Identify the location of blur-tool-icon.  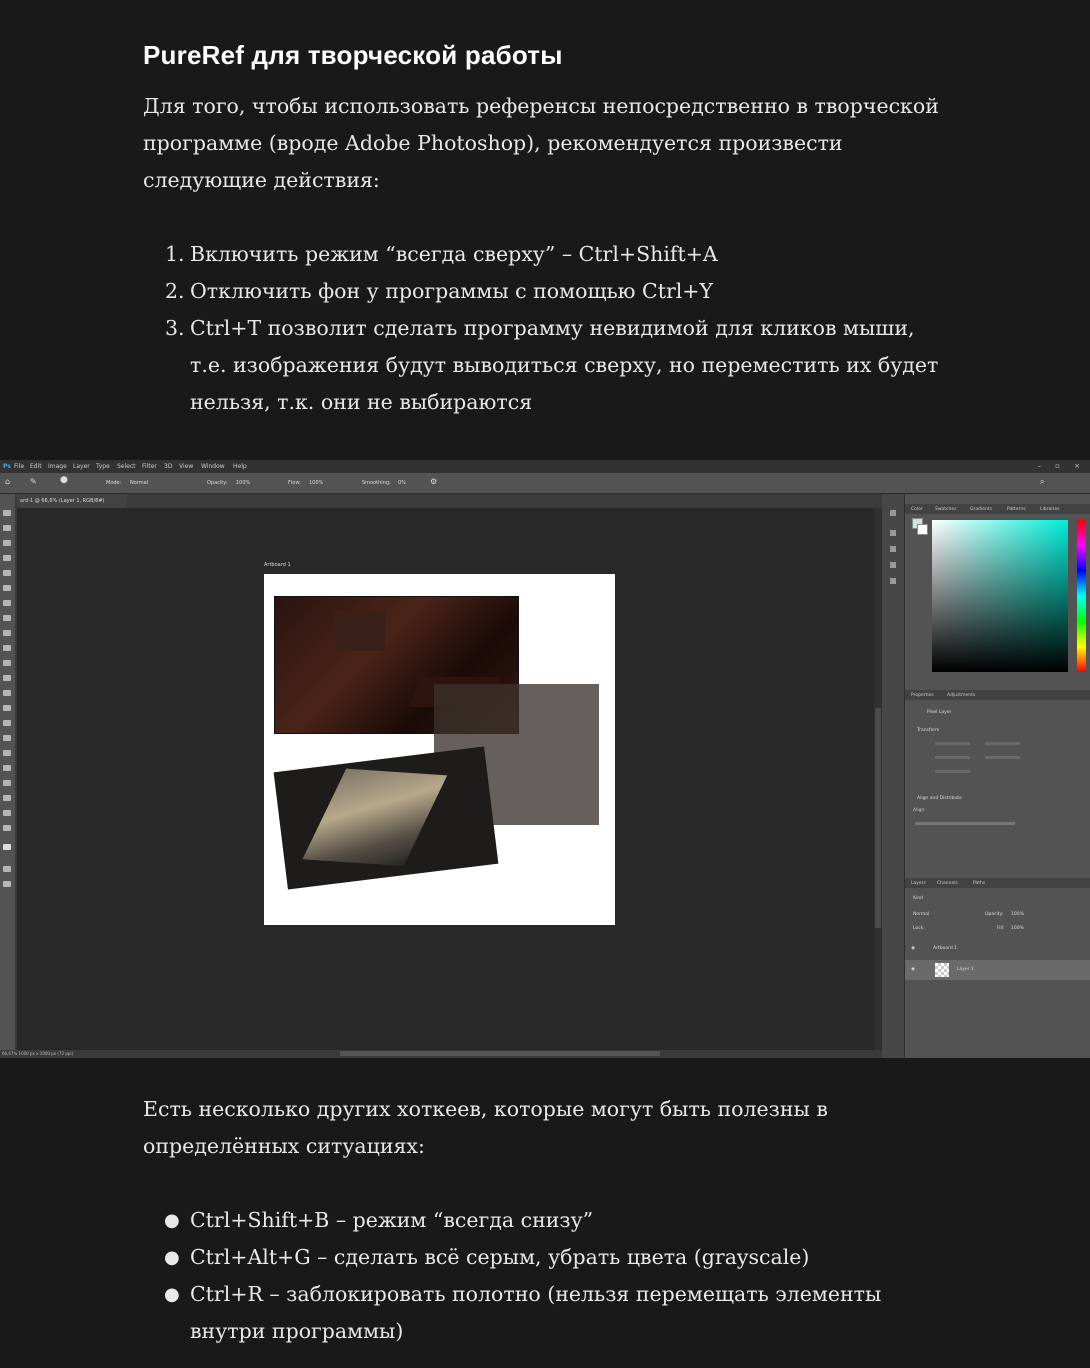
(7, 708).